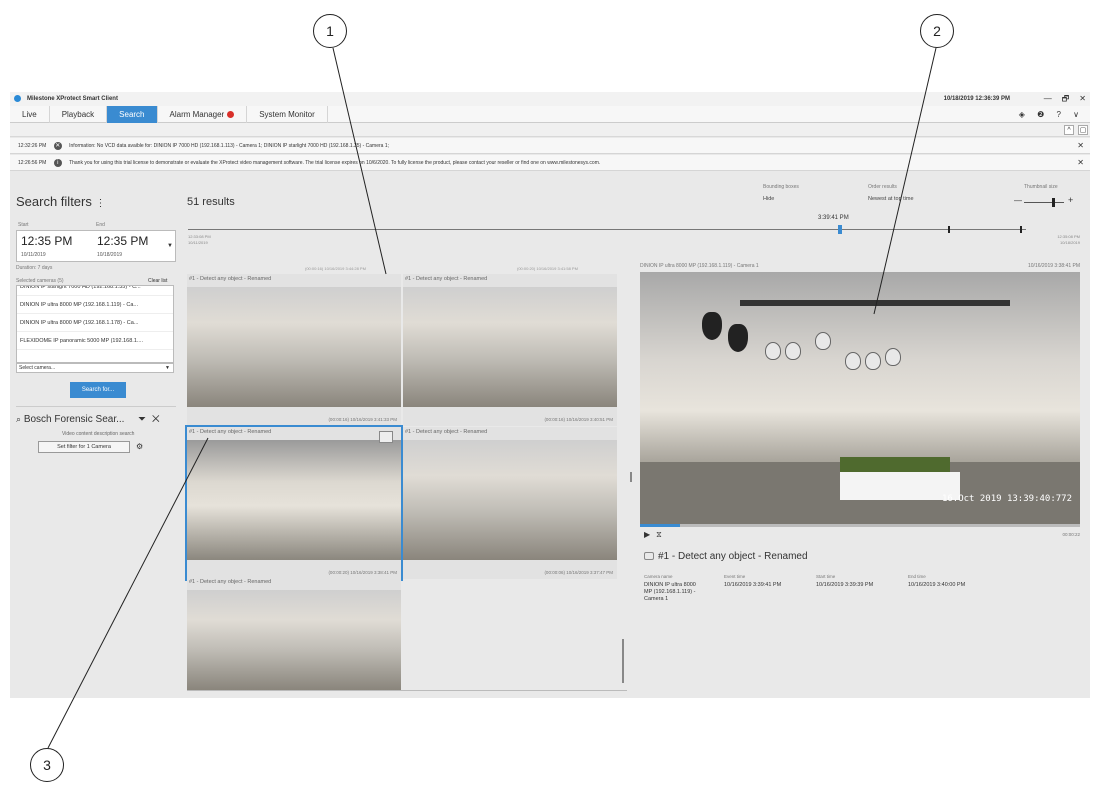 The image size is (1098, 789). I want to click on collapse-icon: ^, so click(1069, 130).